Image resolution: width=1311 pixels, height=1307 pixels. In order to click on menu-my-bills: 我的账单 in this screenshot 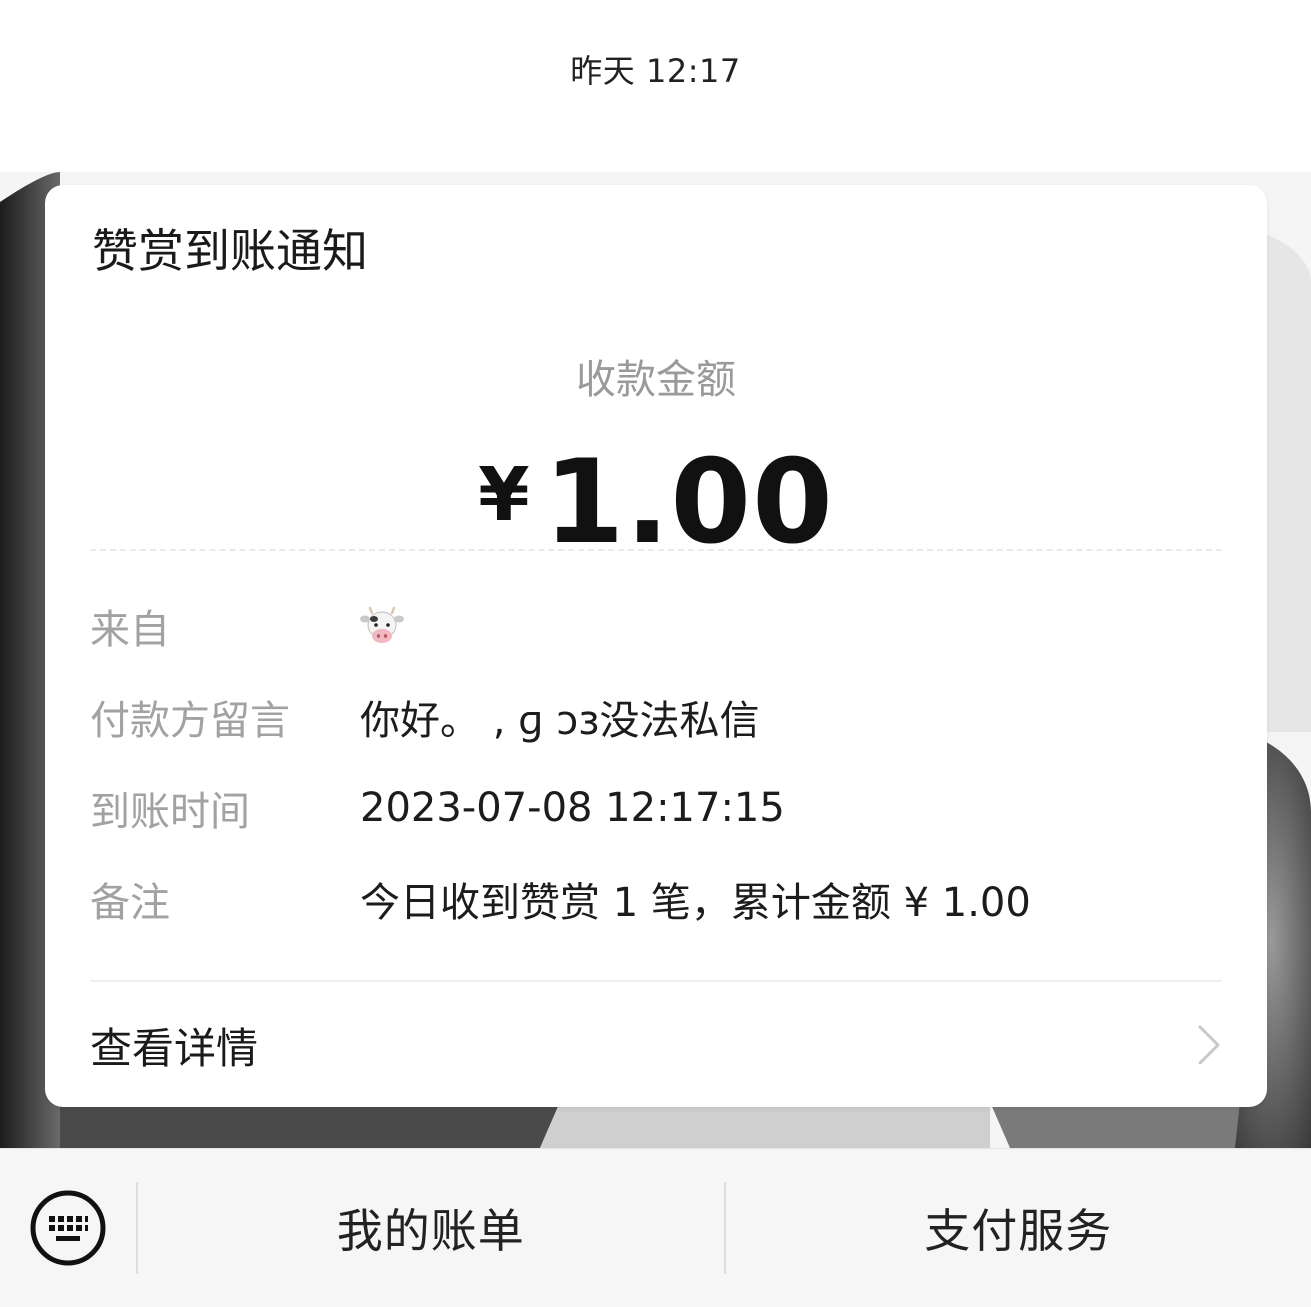, I will do `click(431, 1228)`.